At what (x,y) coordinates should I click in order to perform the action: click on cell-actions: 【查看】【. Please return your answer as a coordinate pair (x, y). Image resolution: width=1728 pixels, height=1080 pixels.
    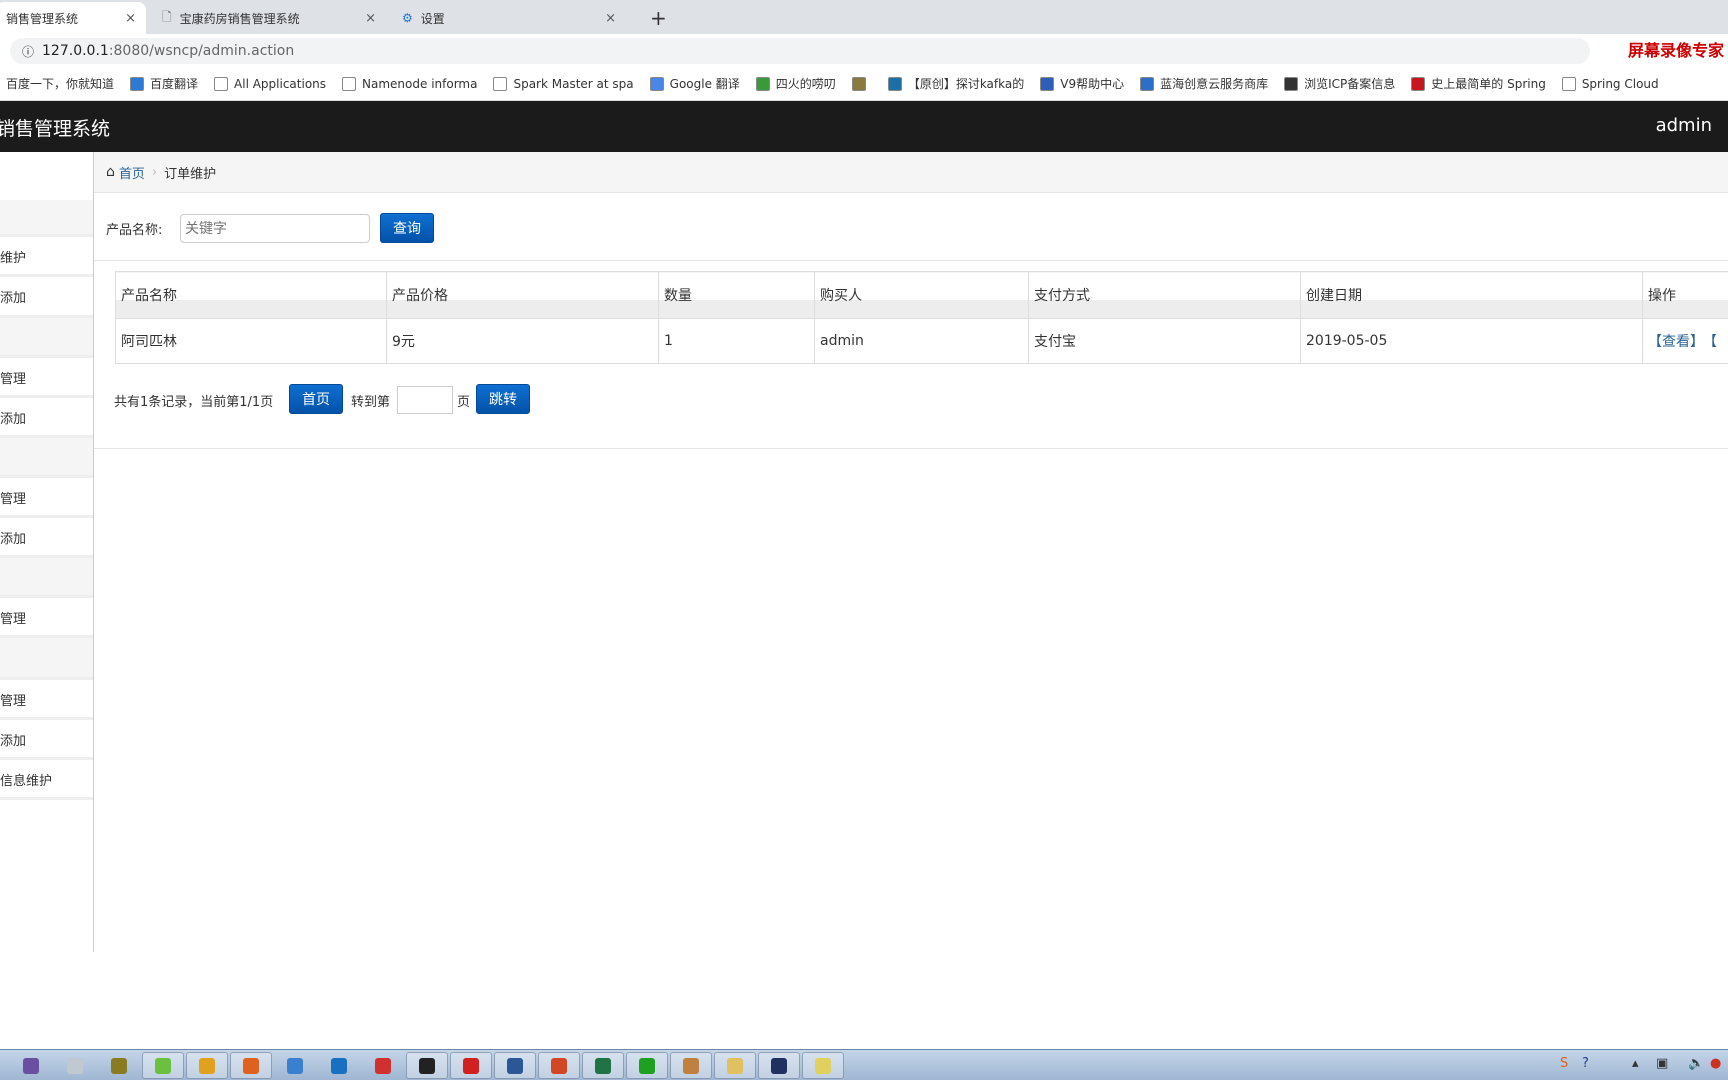
    Looking at the image, I should click on (1685, 341).